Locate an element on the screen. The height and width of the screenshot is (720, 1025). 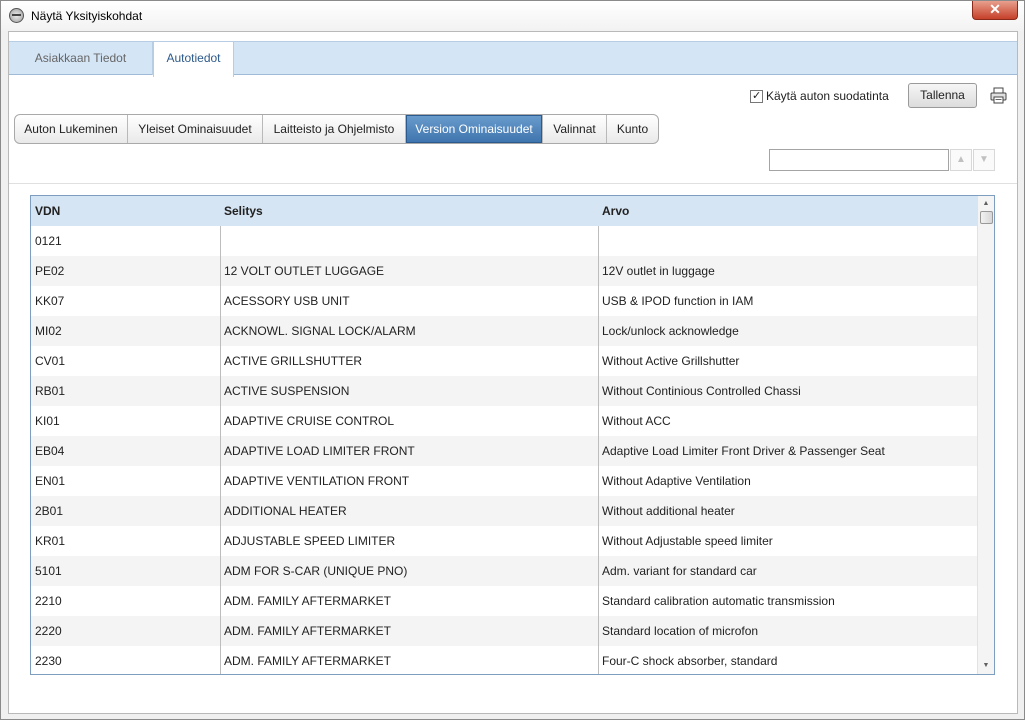
tab-customer-info: Asiakkaan Tiedot is located at coordinates (81, 58).